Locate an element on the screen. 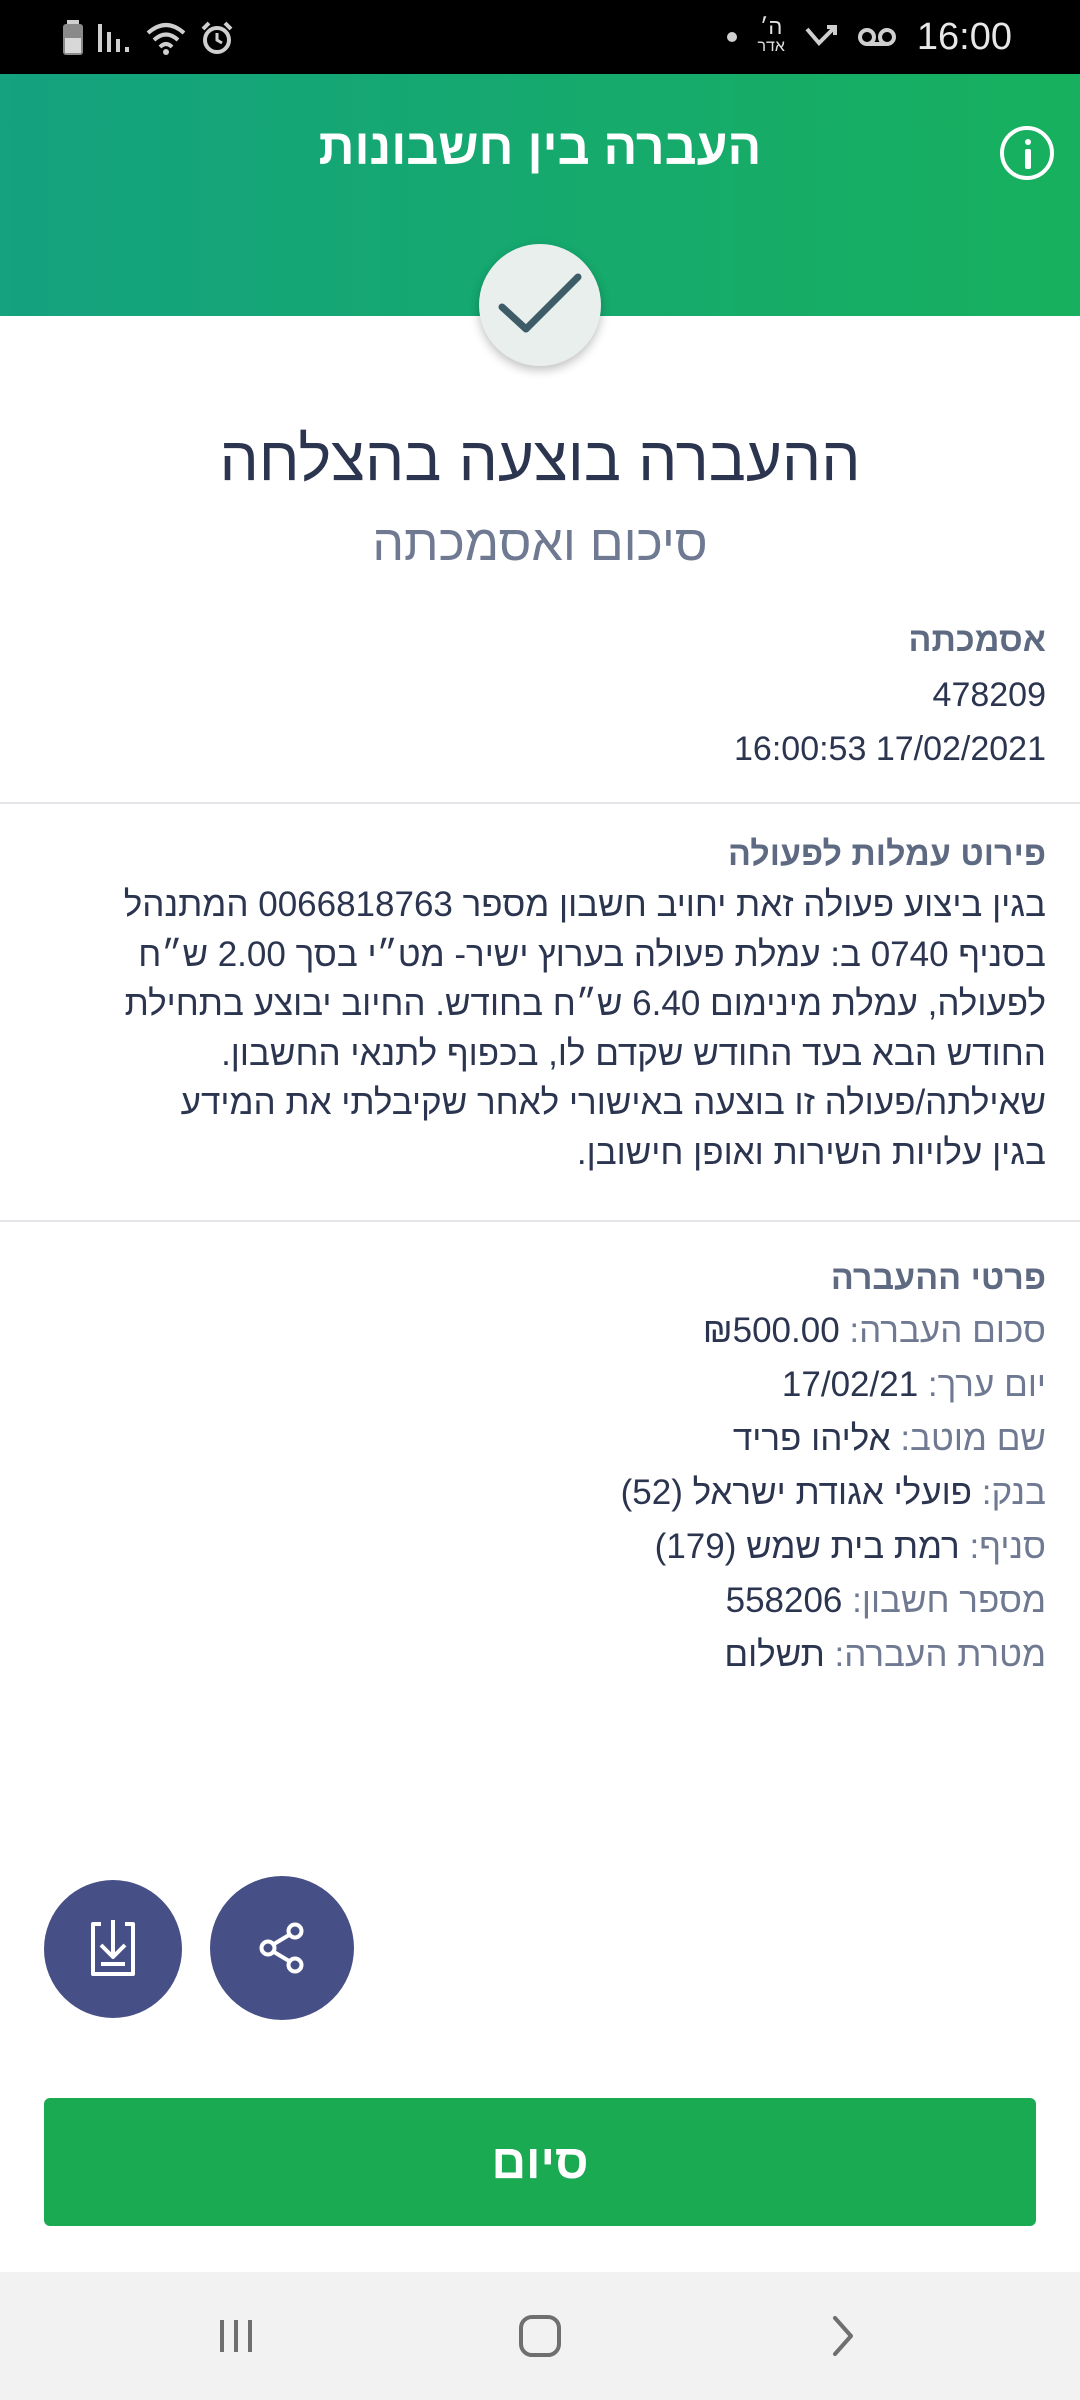 The height and width of the screenshot is (2400, 1080). success-subtitle: סיכום ואסמכתה is located at coordinates (540, 543).